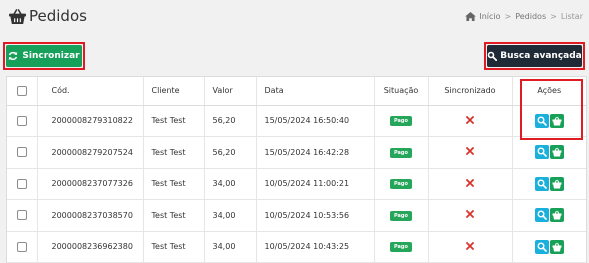 This screenshot has height=263, width=589. What do you see at coordinates (315, 215) in the screenshot?
I see `cell-data: 10/05/2024 10:53:56` at bounding box center [315, 215].